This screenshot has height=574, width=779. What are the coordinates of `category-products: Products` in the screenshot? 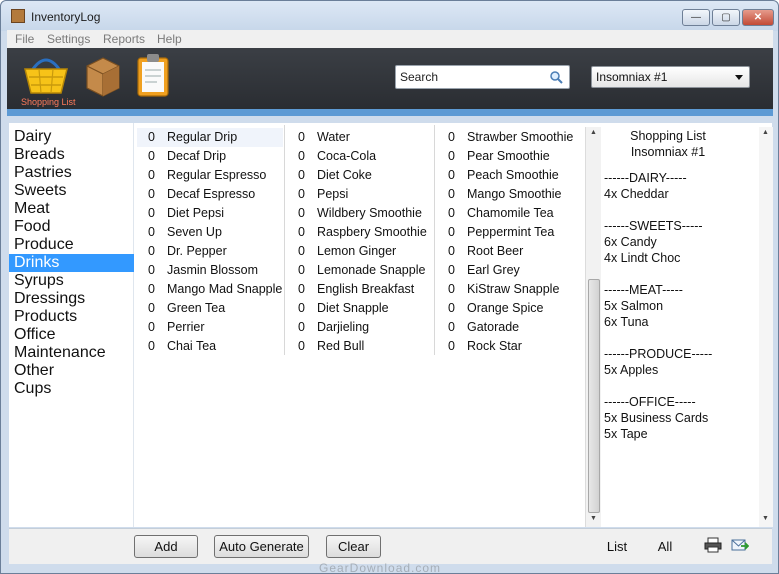 It's located at (71, 317).